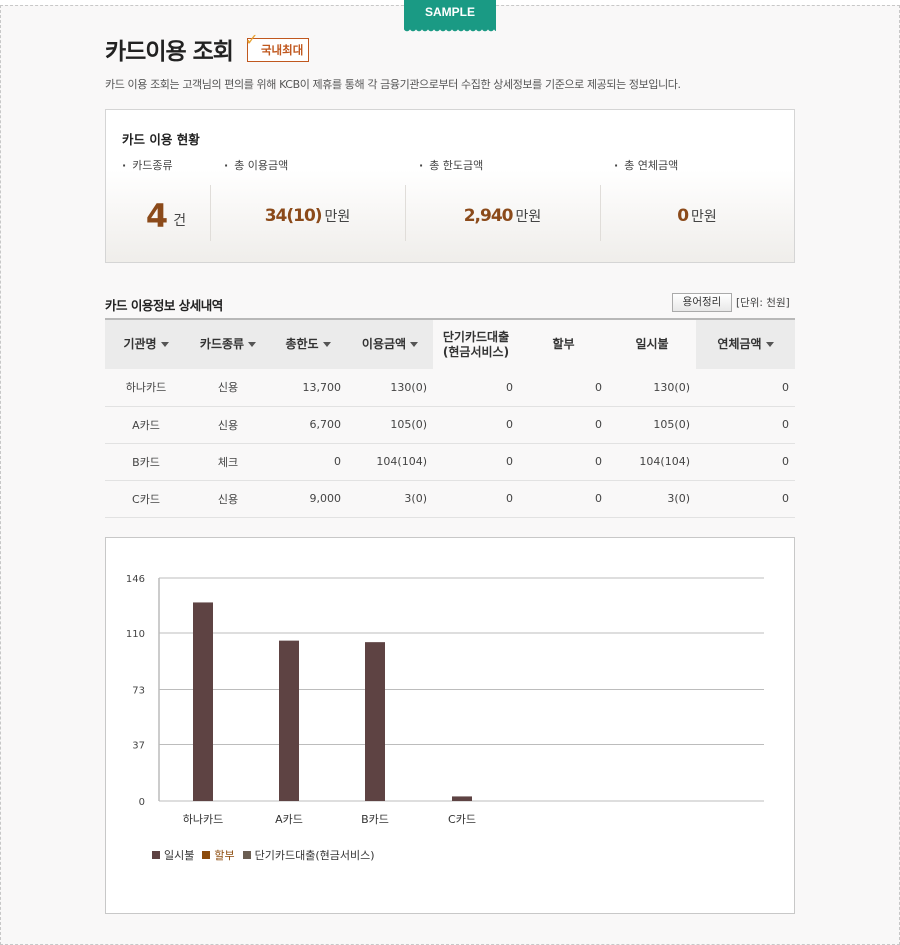  What do you see at coordinates (289, 819) in the screenshot?
I see `x-tick-label: A카드` at bounding box center [289, 819].